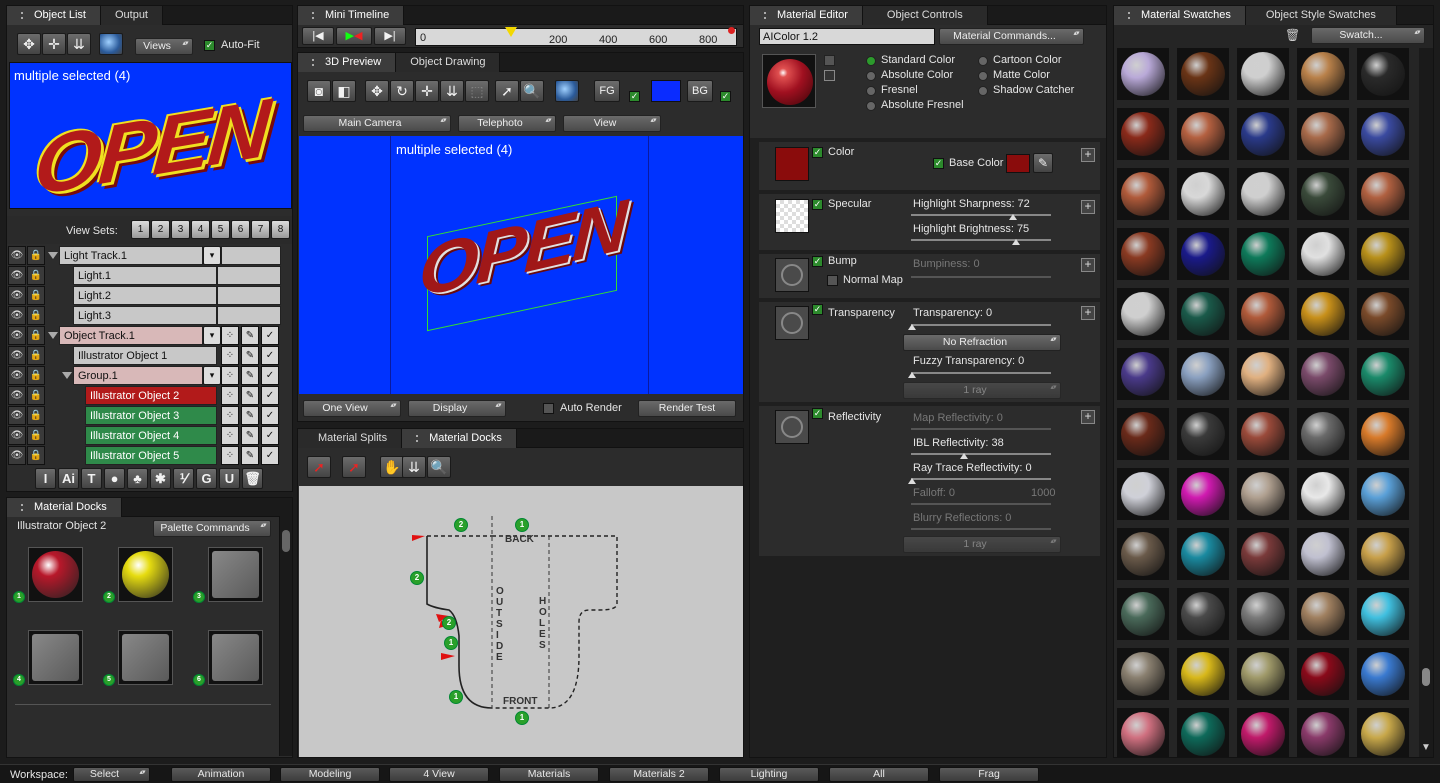  I want to click on split-select-icon: ➚, so click(319, 467).